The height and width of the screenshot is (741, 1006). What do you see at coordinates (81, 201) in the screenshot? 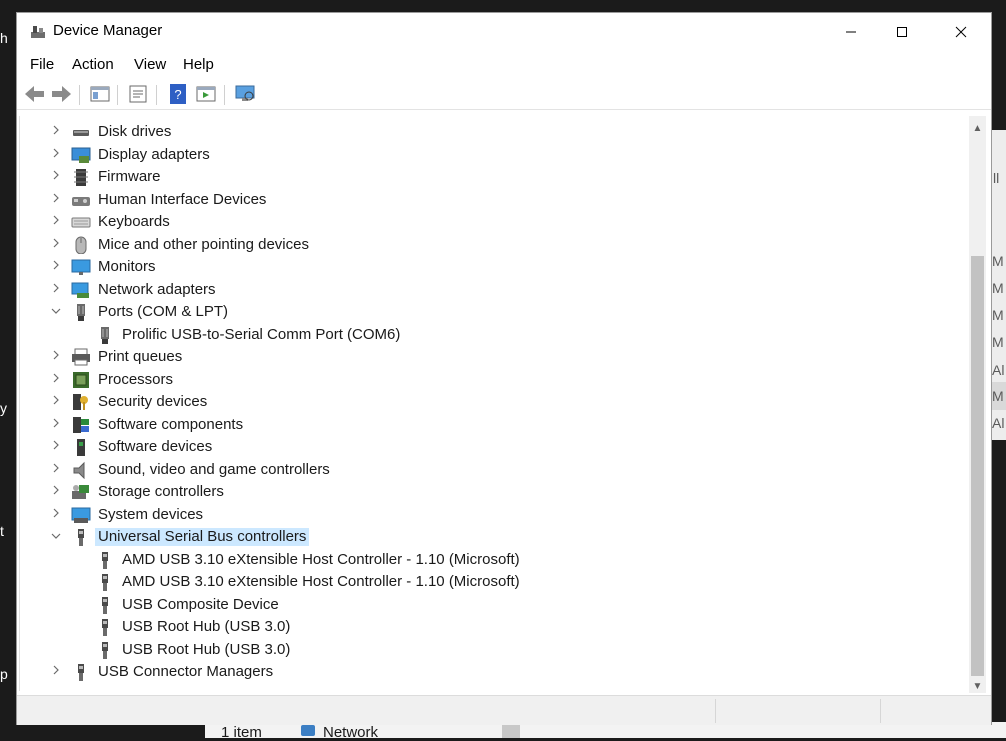
I see `hid-icon` at bounding box center [81, 201].